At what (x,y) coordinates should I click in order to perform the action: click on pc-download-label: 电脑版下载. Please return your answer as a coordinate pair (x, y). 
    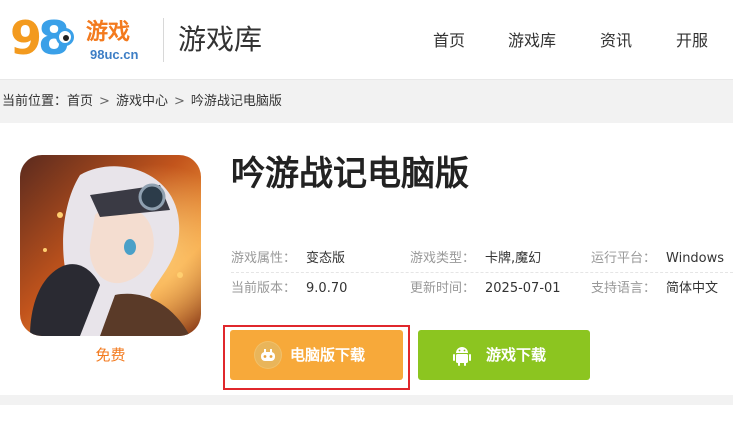
    Looking at the image, I should click on (328, 355).